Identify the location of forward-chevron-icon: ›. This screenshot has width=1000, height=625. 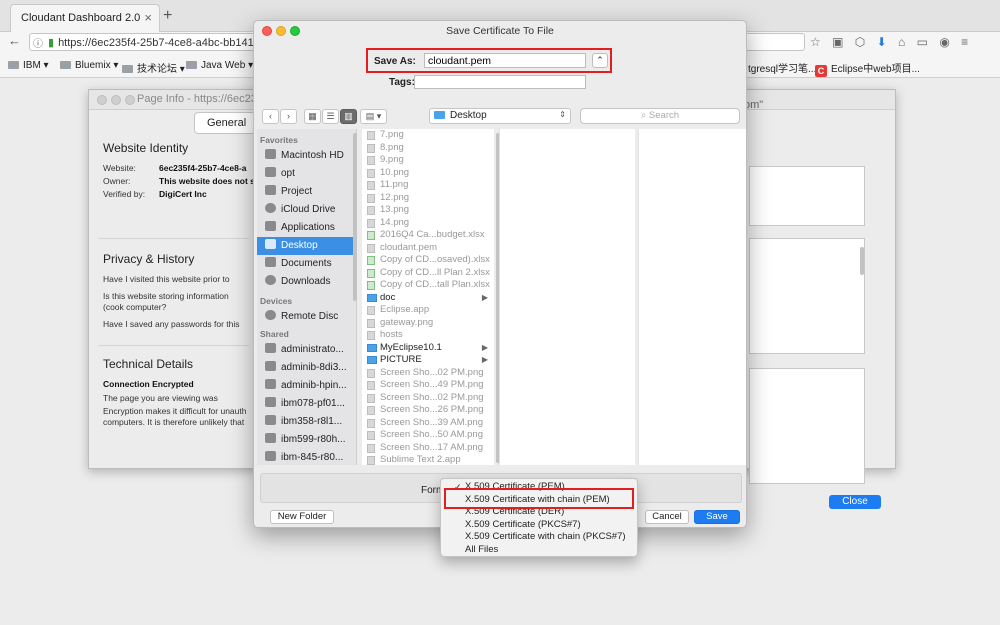
(288, 116).